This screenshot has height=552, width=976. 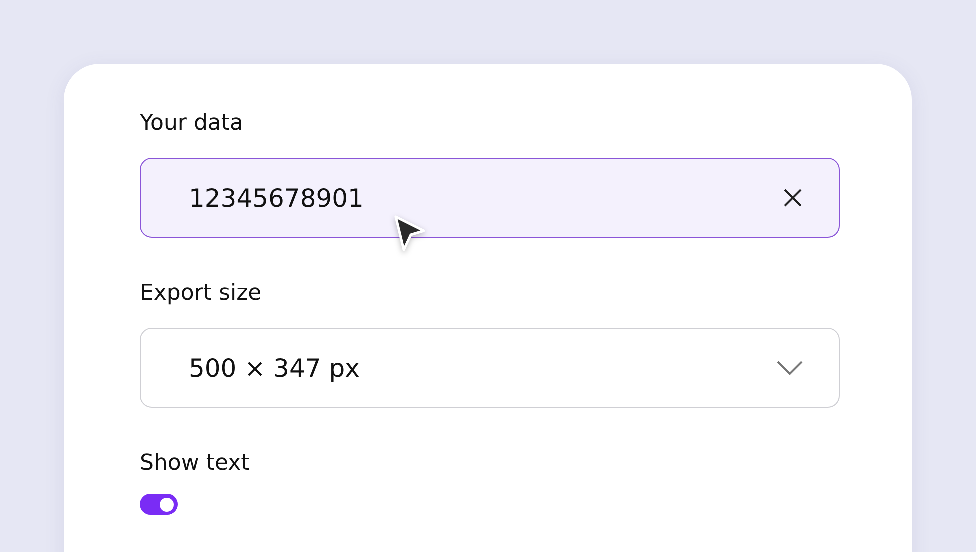 I want to click on toggle-switch, so click(x=159, y=504).